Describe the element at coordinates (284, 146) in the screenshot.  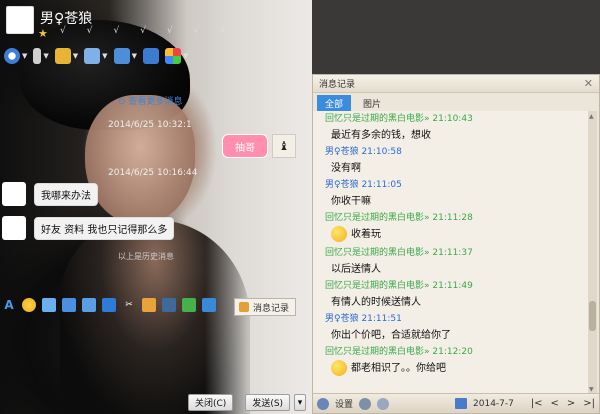
I see `self-avatar: ♝` at that location.